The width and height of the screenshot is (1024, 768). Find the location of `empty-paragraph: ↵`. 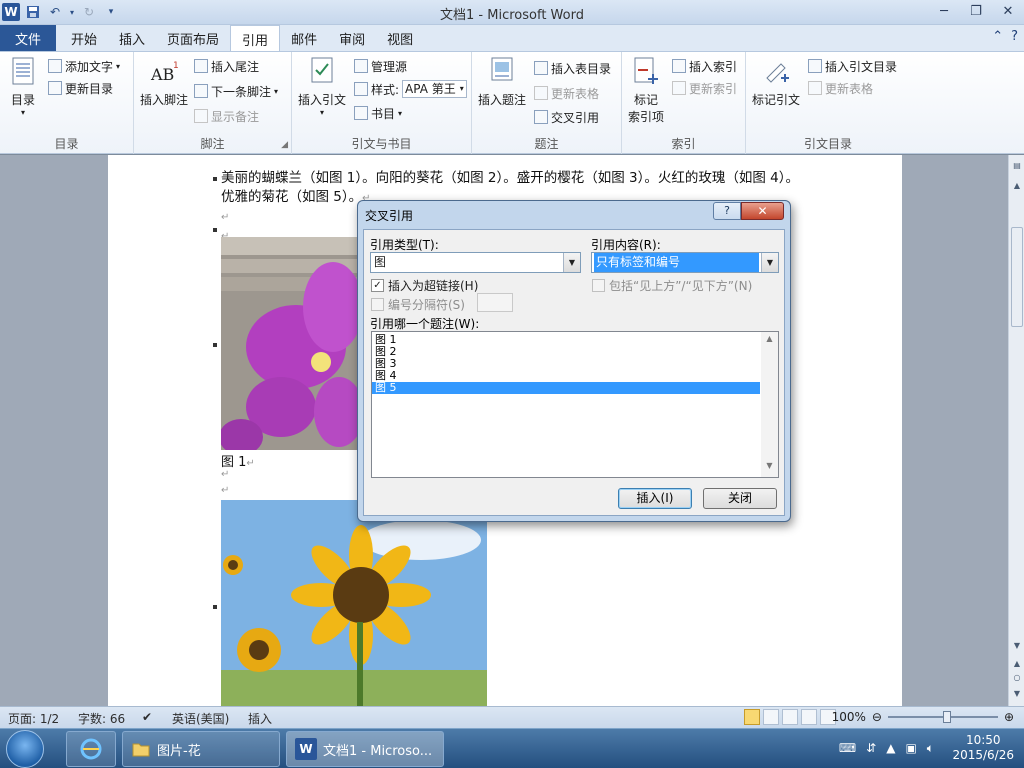

empty-paragraph: ↵ is located at coordinates (225, 490).